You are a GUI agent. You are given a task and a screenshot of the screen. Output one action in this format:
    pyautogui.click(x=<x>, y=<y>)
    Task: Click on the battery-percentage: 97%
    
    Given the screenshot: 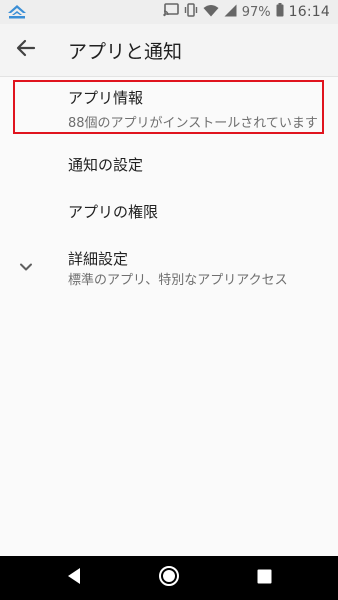 What is the action you would take?
    pyautogui.click(x=256, y=12)
    